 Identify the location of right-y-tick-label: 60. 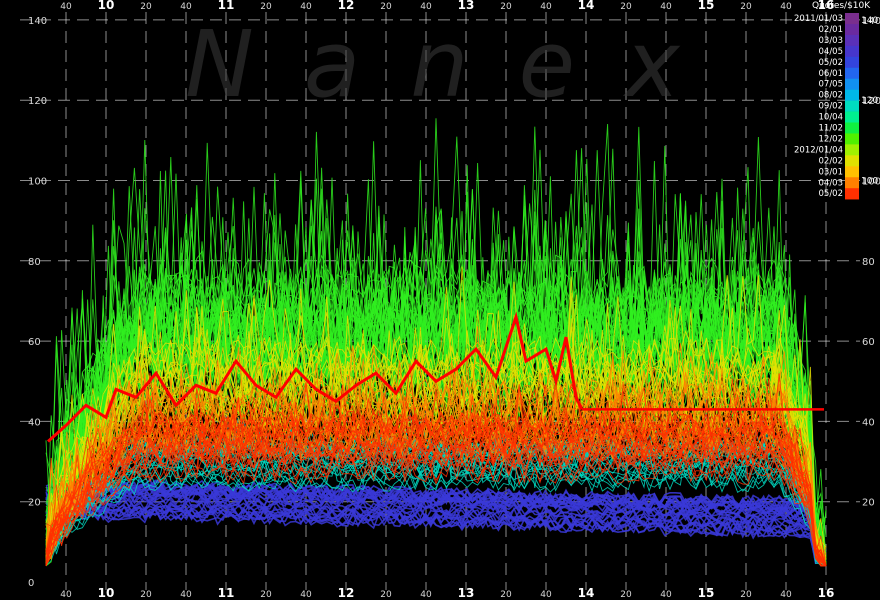
(868, 342).